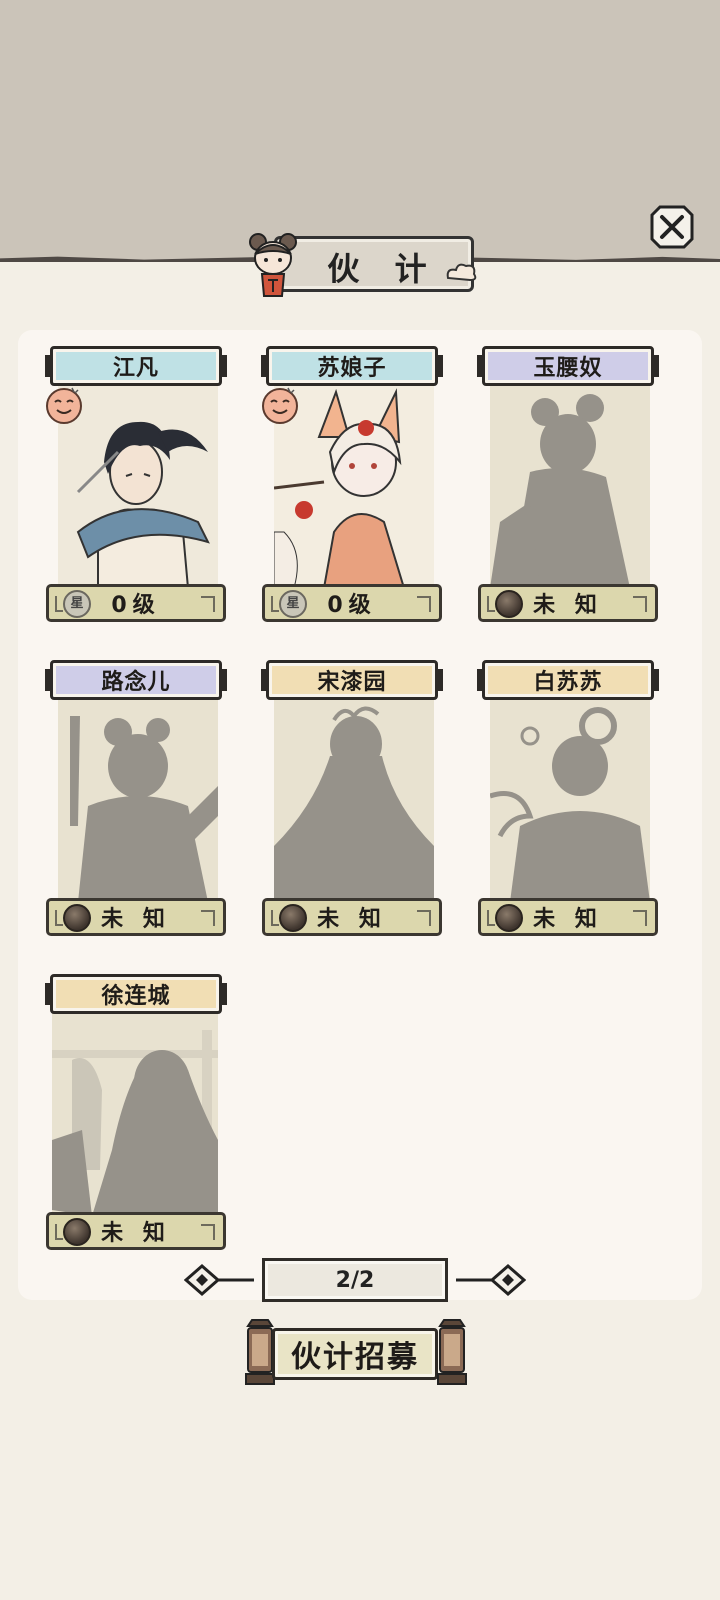  I want to click on companion-name: 玉腰奴, so click(568, 366).